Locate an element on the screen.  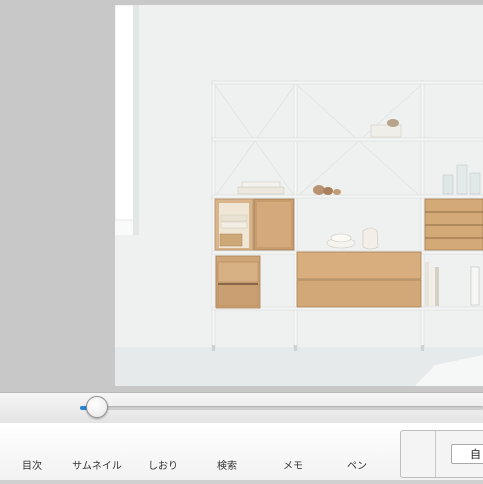
toolbar-label-memo: メモ is located at coordinates (293, 466).